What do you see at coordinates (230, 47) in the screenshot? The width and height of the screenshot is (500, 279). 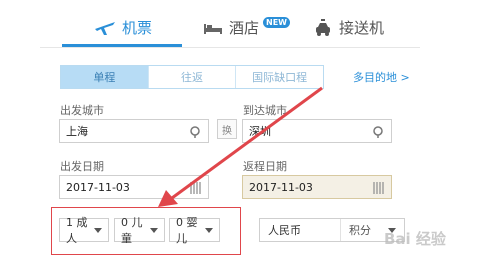 I see `tabs-divider` at bounding box center [230, 47].